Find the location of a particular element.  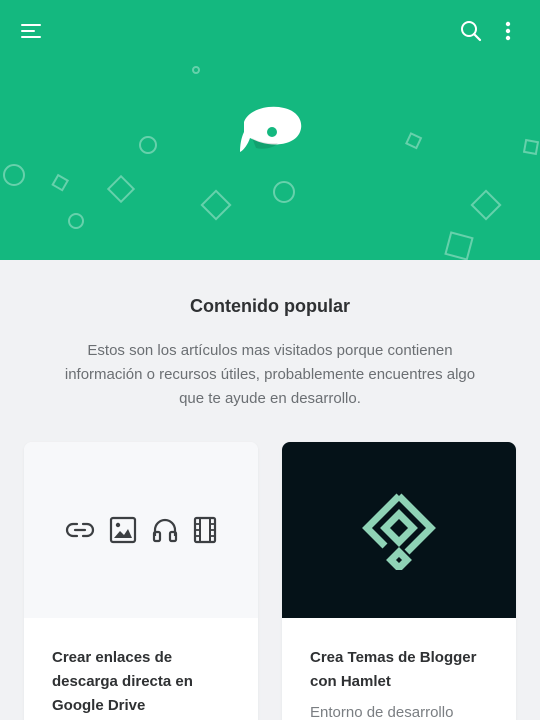

more-vertical-icon is located at coordinates (508, 31).